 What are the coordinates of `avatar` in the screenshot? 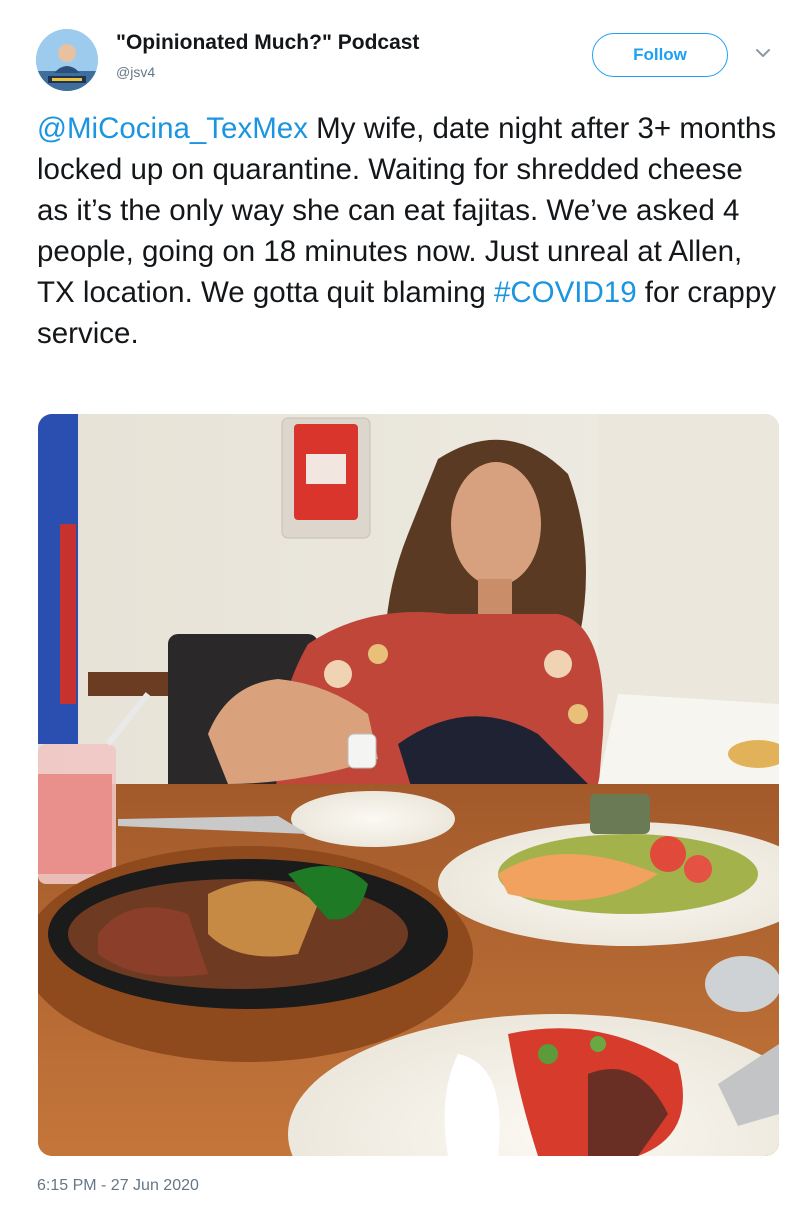 It's located at (67, 60).